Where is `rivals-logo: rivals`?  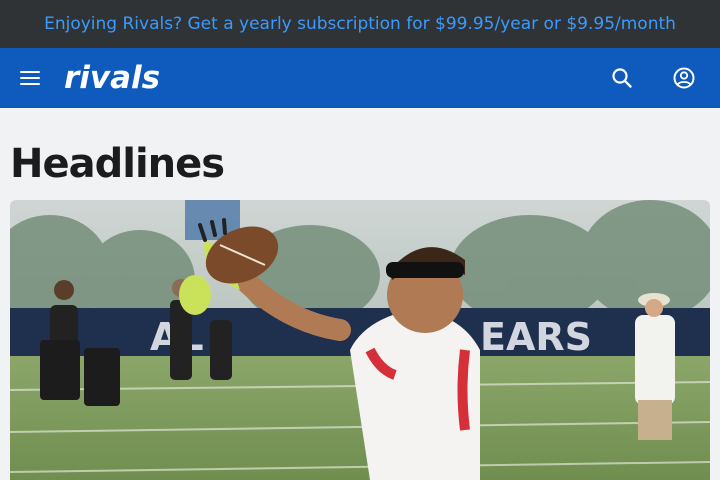 rivals-logo: rivals is located at coordinates (124, 77).